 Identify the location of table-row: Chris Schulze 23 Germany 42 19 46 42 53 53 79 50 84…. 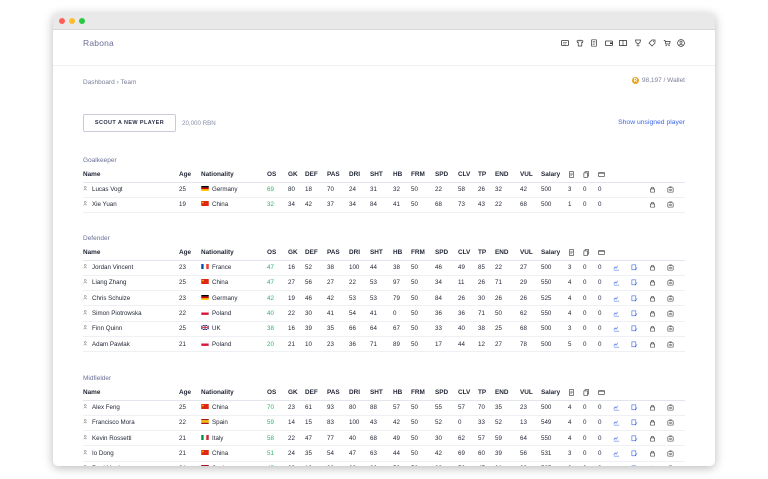
(384, 298).